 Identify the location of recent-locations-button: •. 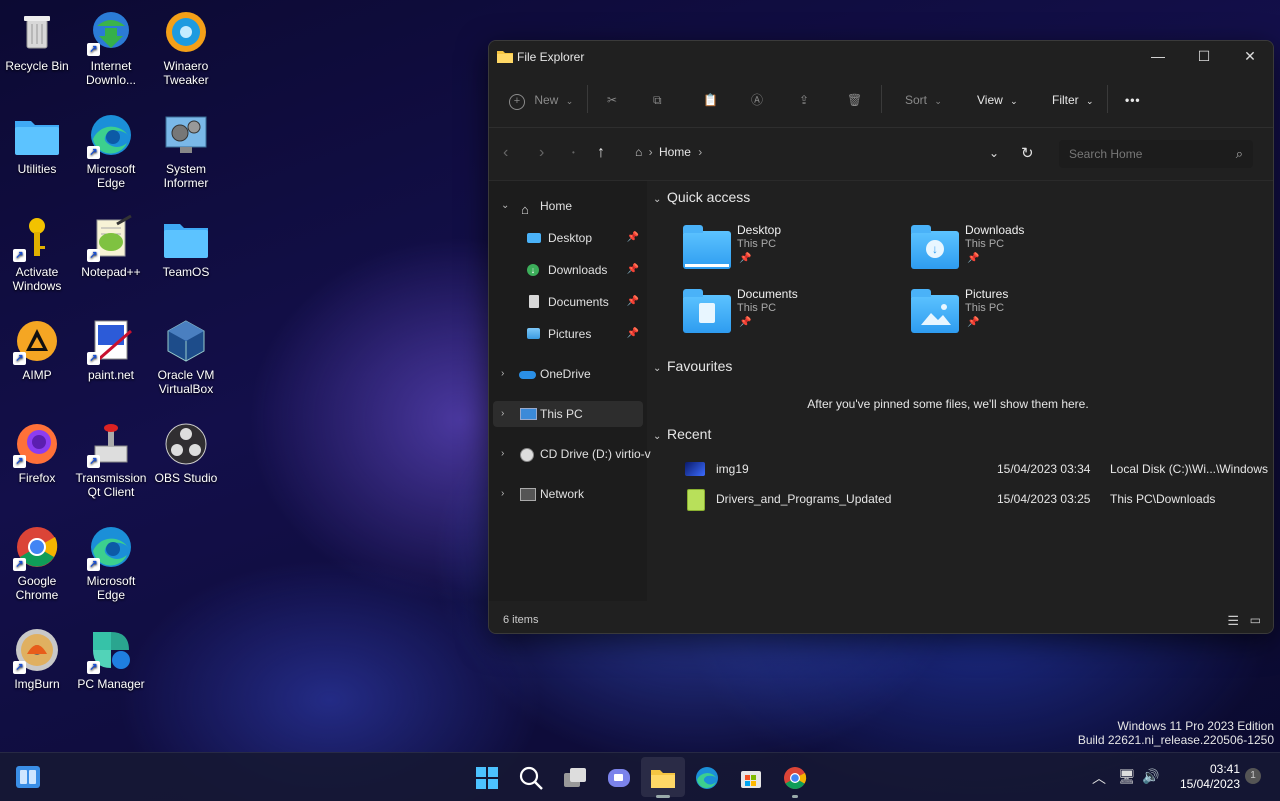
(573, 152).